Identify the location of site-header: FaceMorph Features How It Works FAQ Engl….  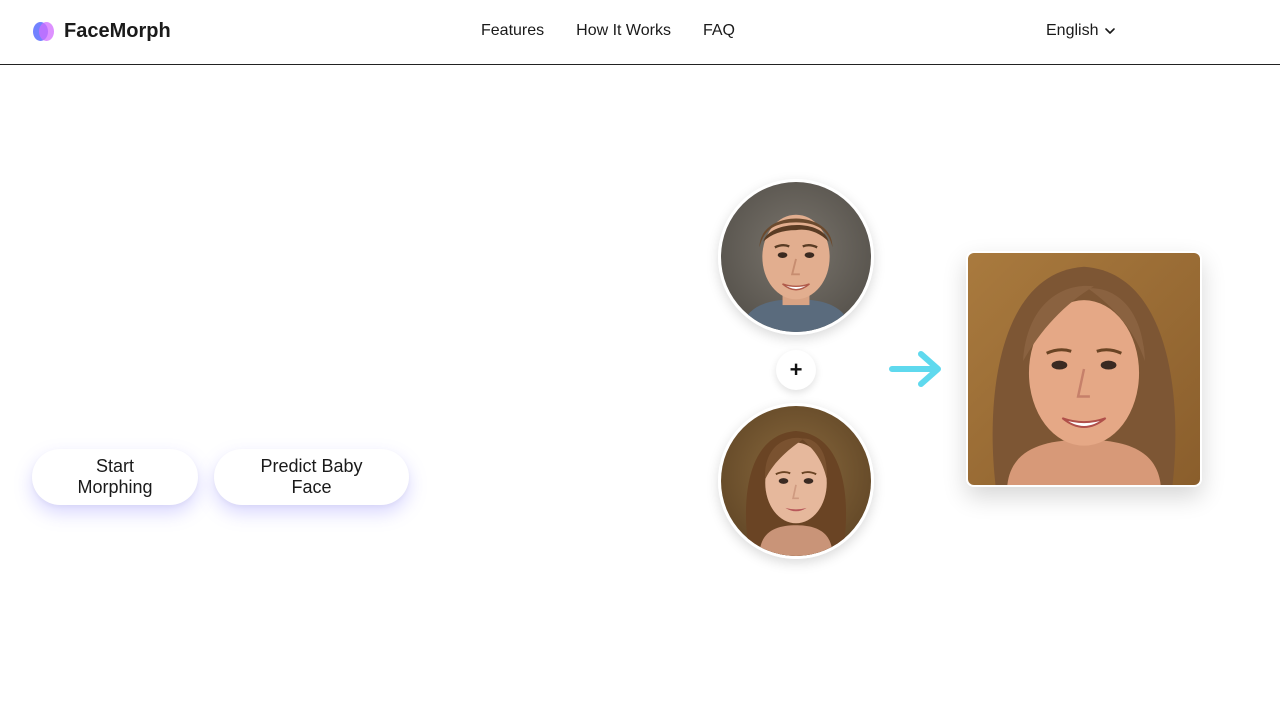
(640, 32).